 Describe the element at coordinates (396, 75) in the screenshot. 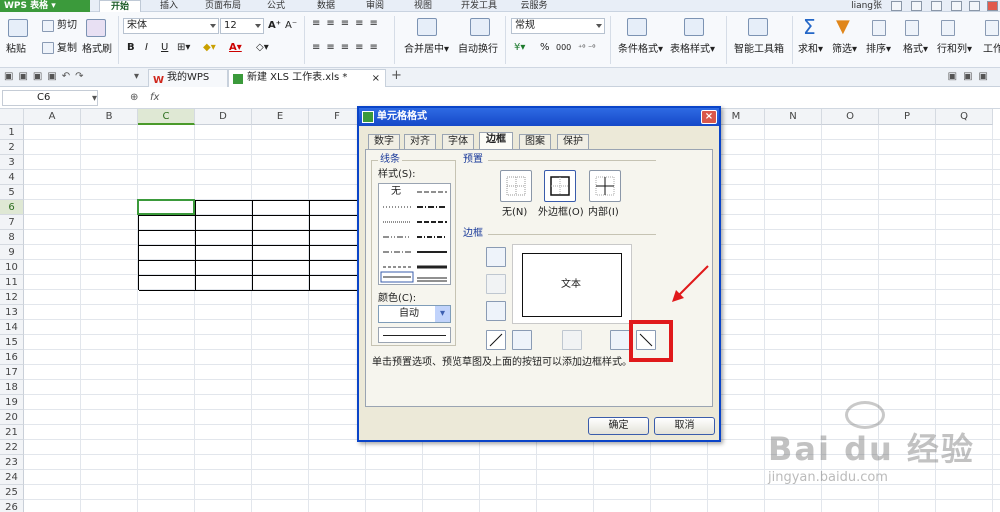

I see `add-tab-icon: +` at that location.